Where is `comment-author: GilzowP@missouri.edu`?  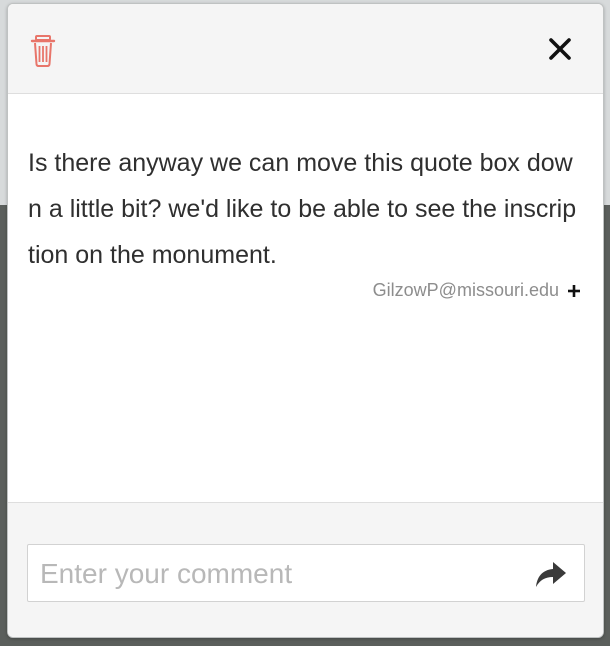
comment-author: GilzowP@missouri.edu is located at coordinates (465, 290).